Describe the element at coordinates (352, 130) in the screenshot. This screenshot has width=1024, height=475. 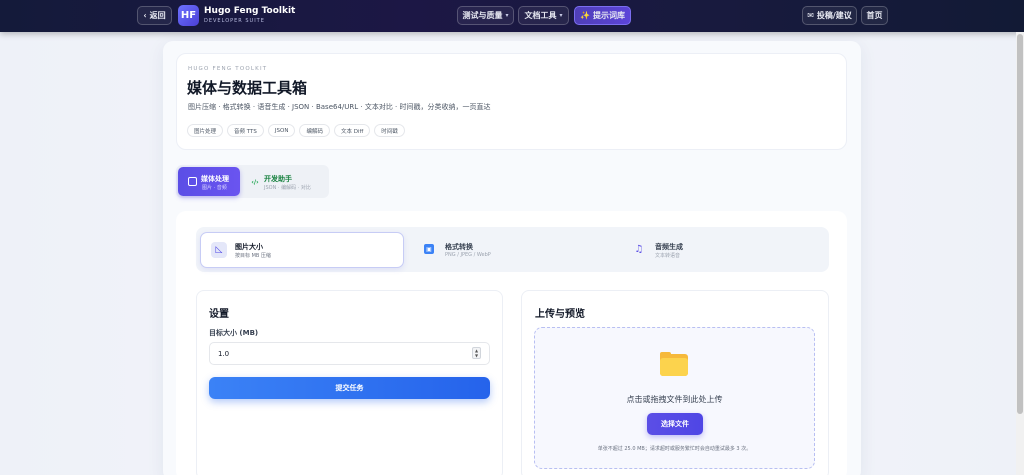
I see `tag-text-diff: 文本 Diff` at that location.